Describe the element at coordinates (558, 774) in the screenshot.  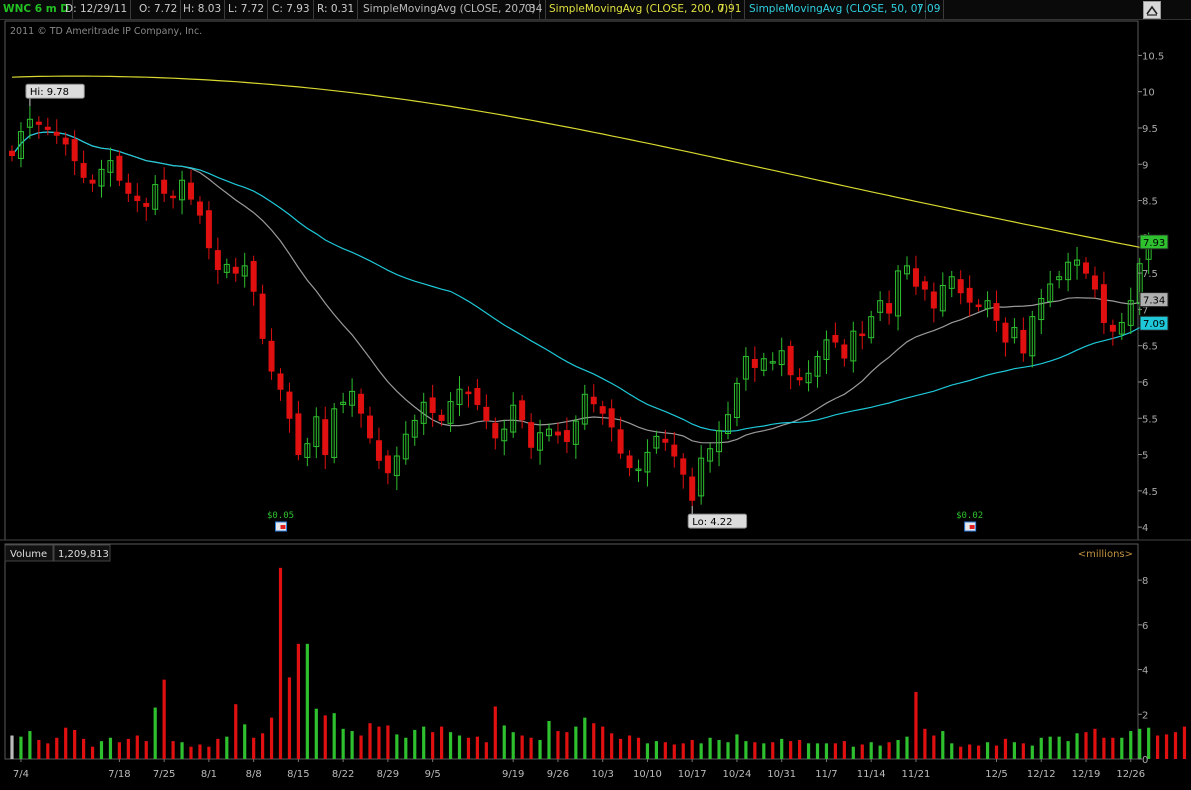
I see `x-tick-label: 9/26` at that location.